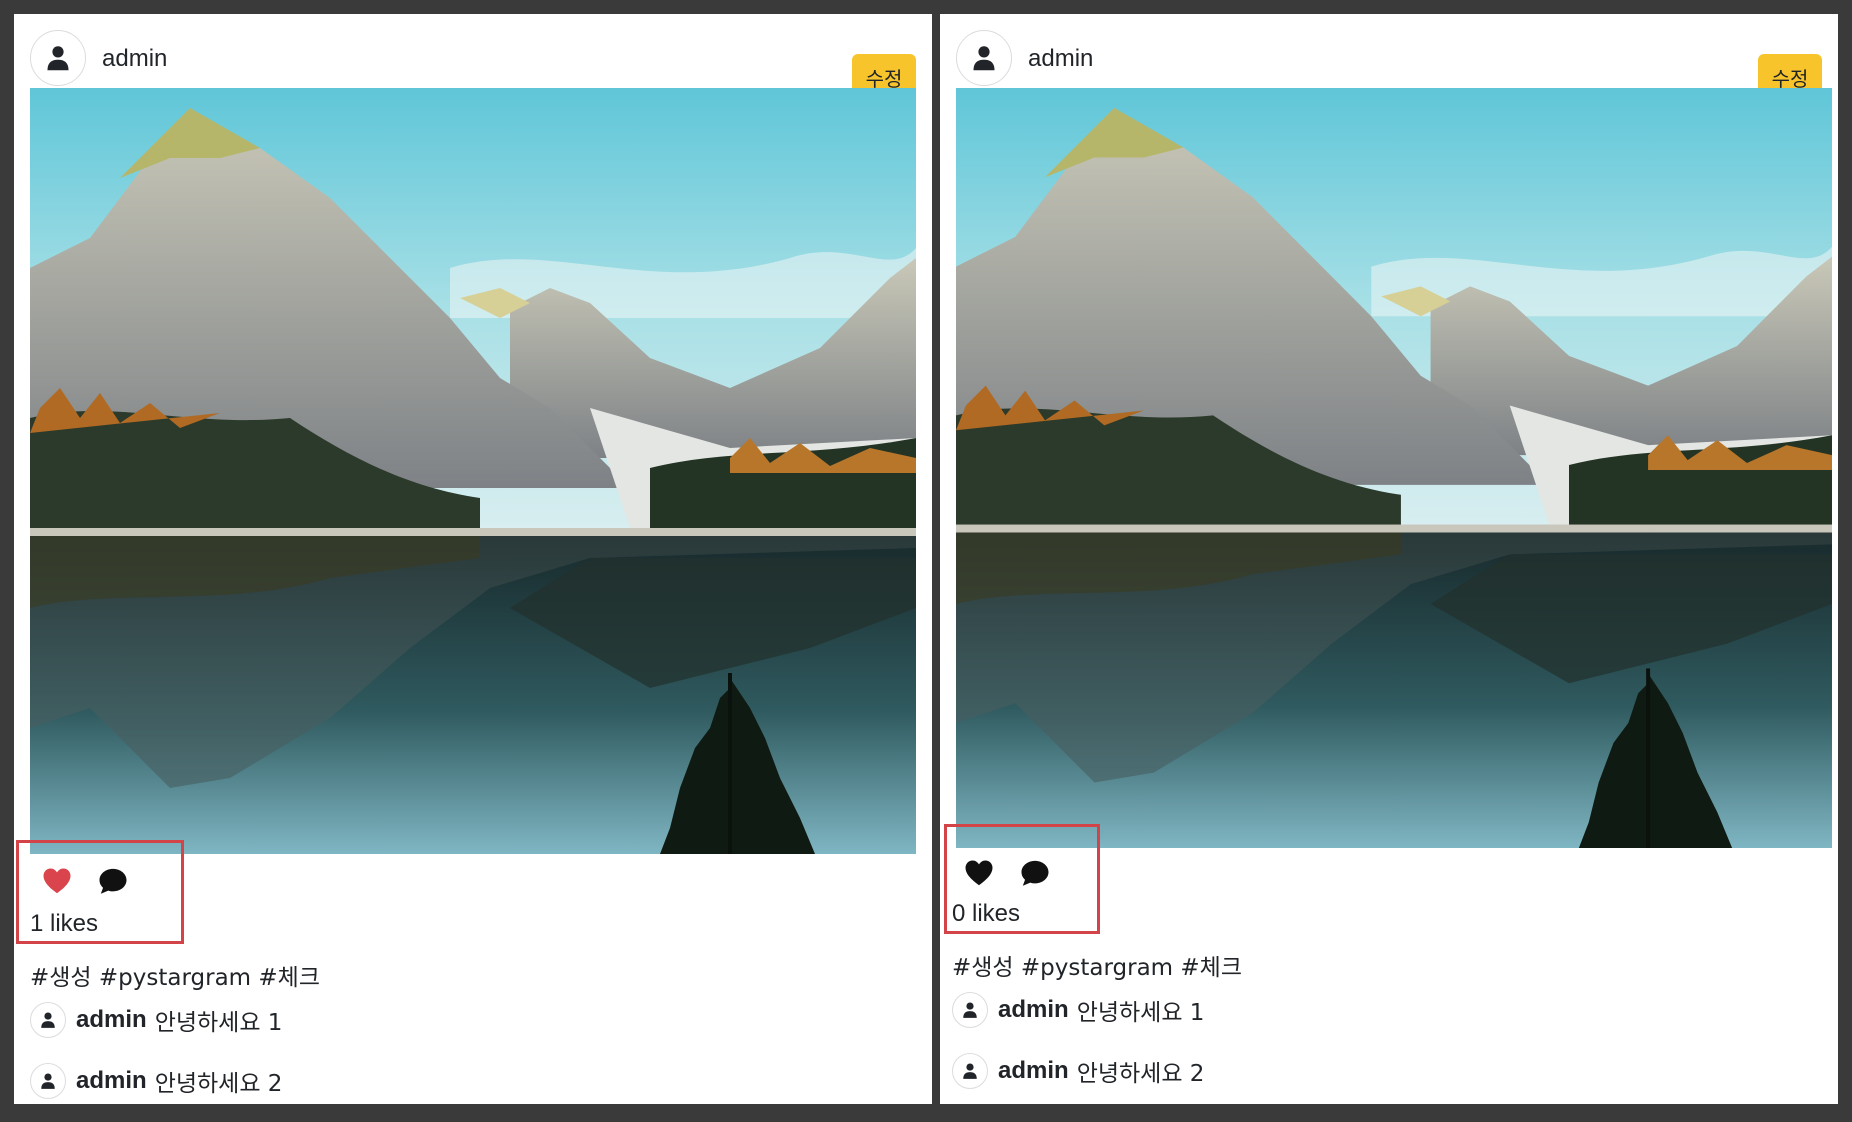  Describe the element at coordinates (986, 913) in the screenshot. I see `likes-count: 0 likes` at that location.